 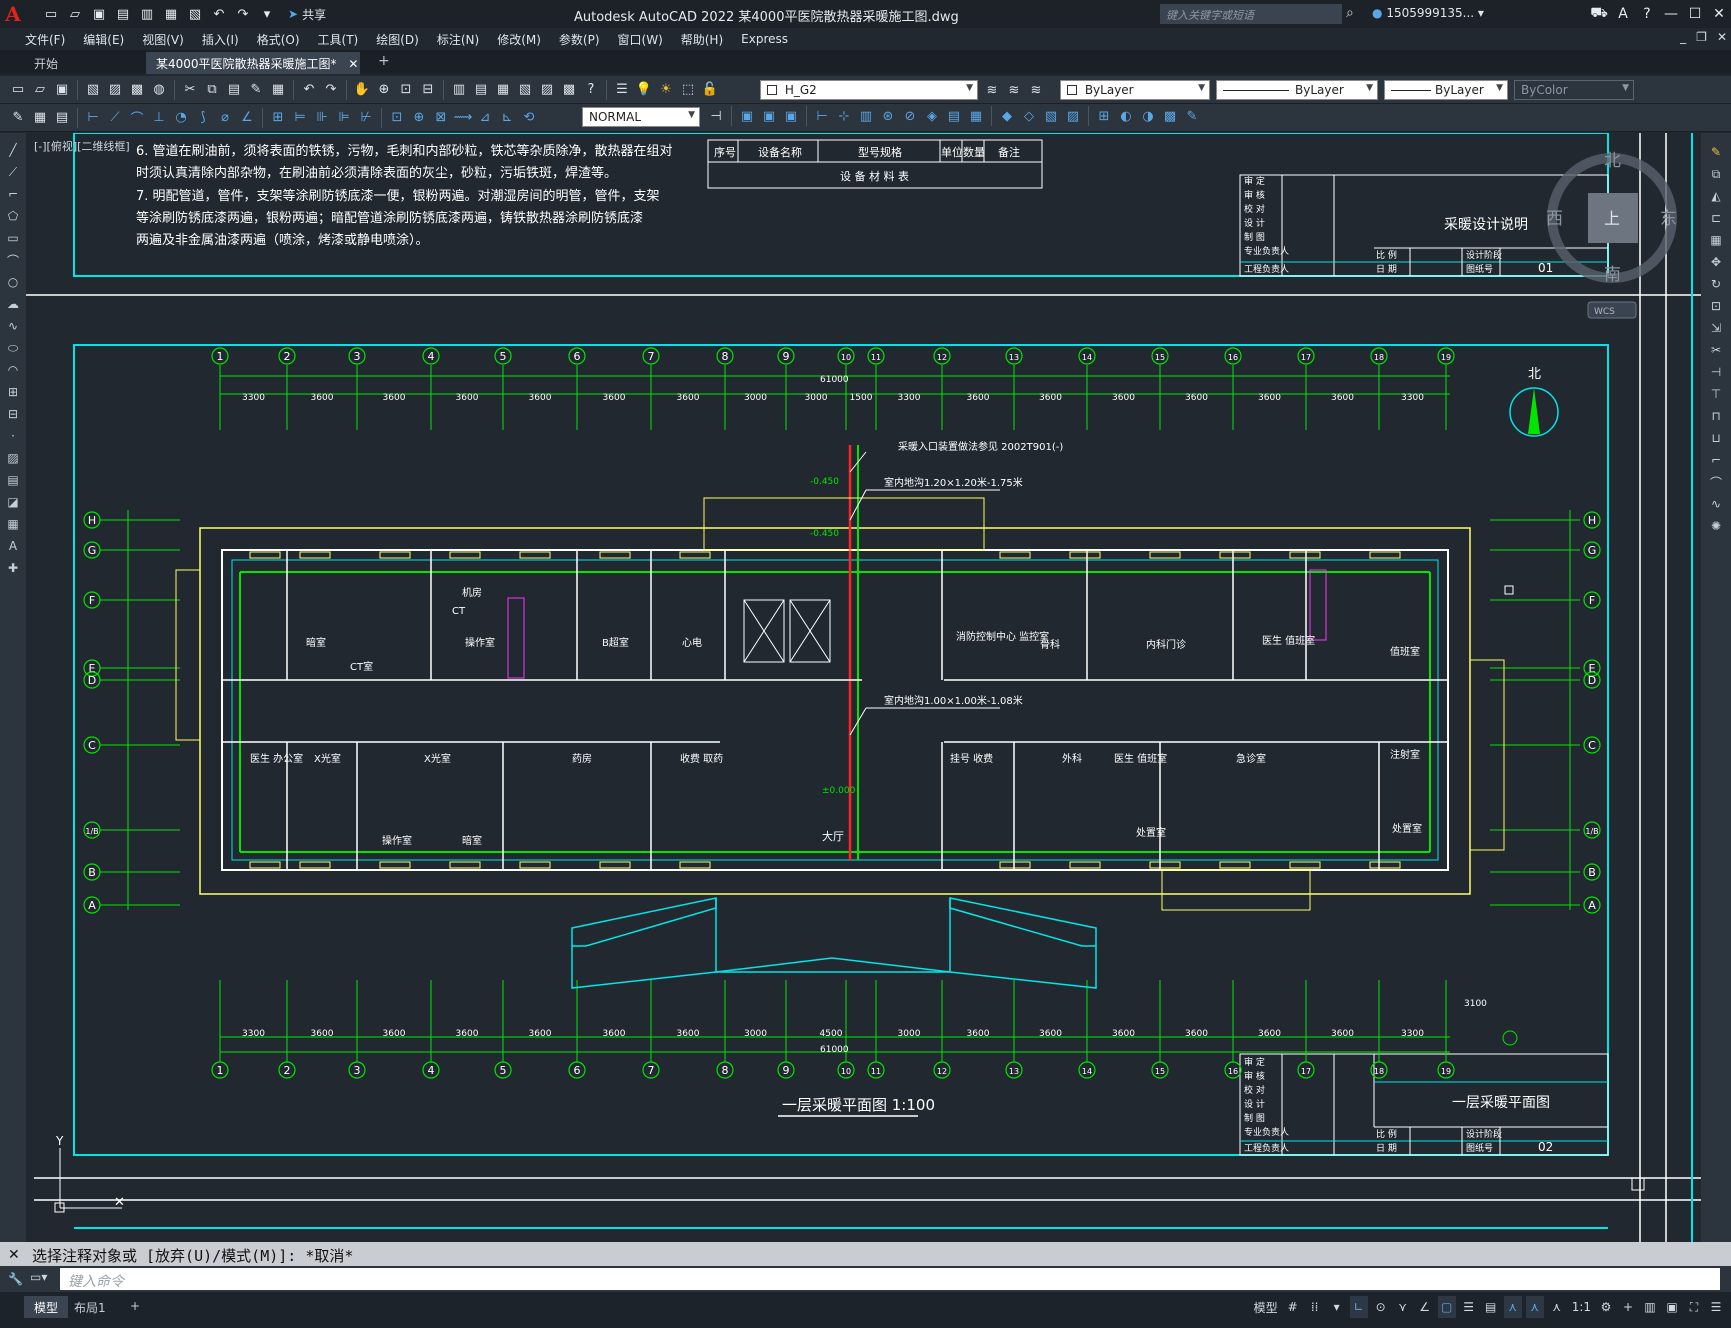 I want to click on preview-icon: ▨, so click(x=115, y=90).